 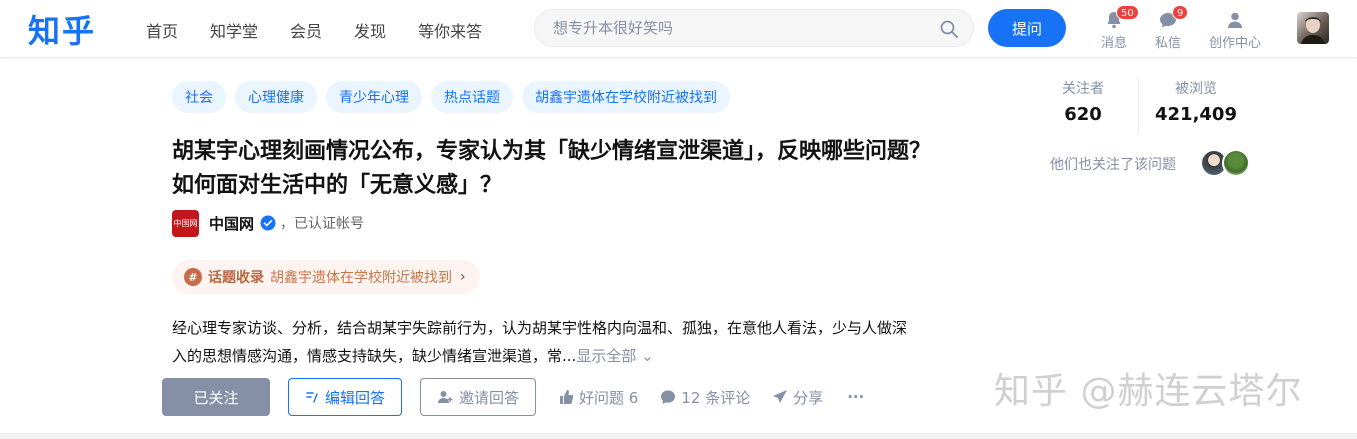 I want to click on author-name: 中国网, so click(x=231, y=223).